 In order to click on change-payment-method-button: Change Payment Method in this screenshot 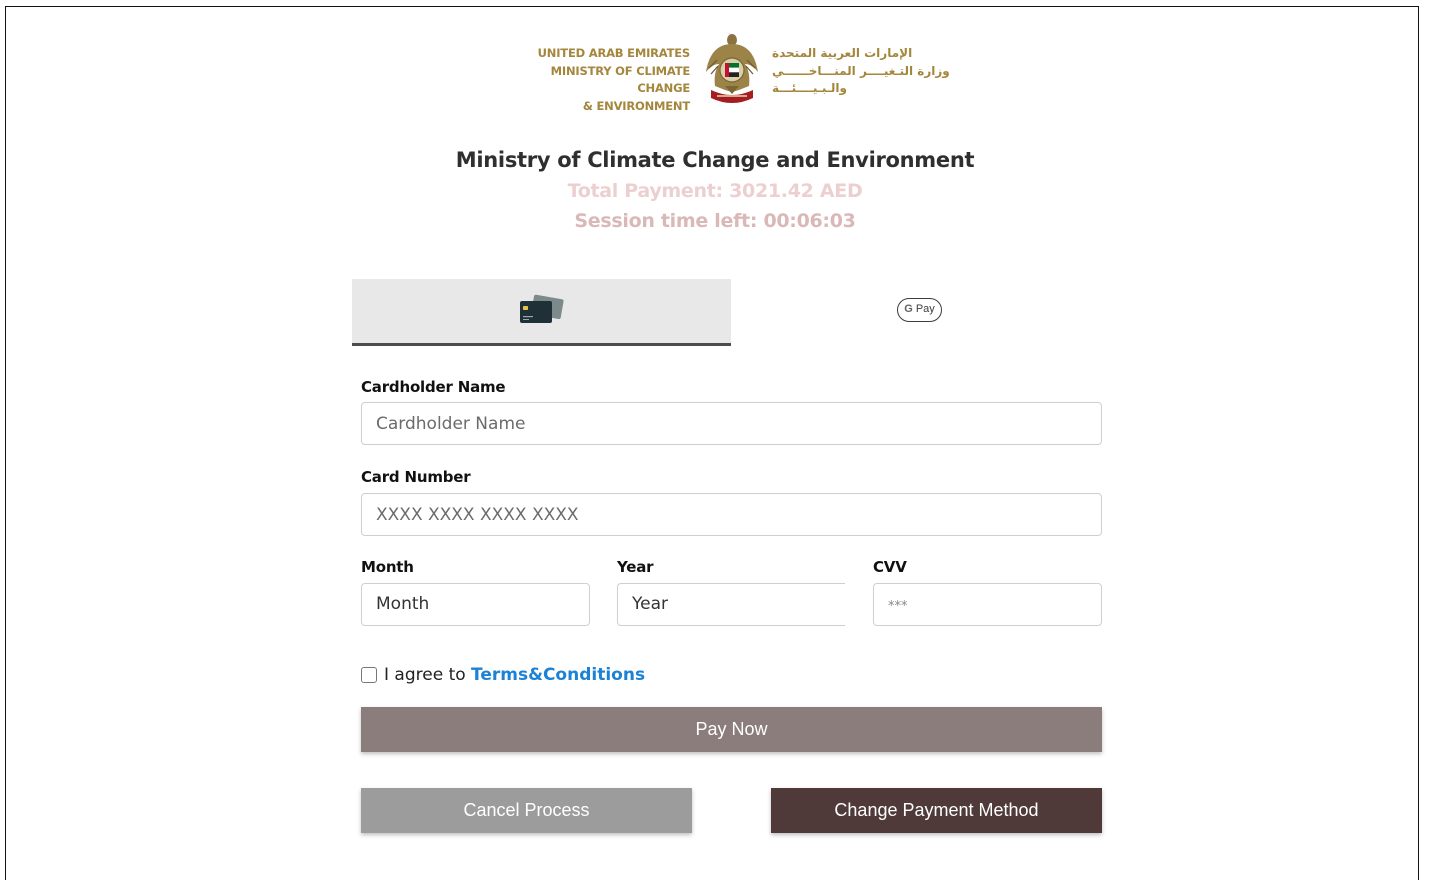, I will do `click(936, 810)`.